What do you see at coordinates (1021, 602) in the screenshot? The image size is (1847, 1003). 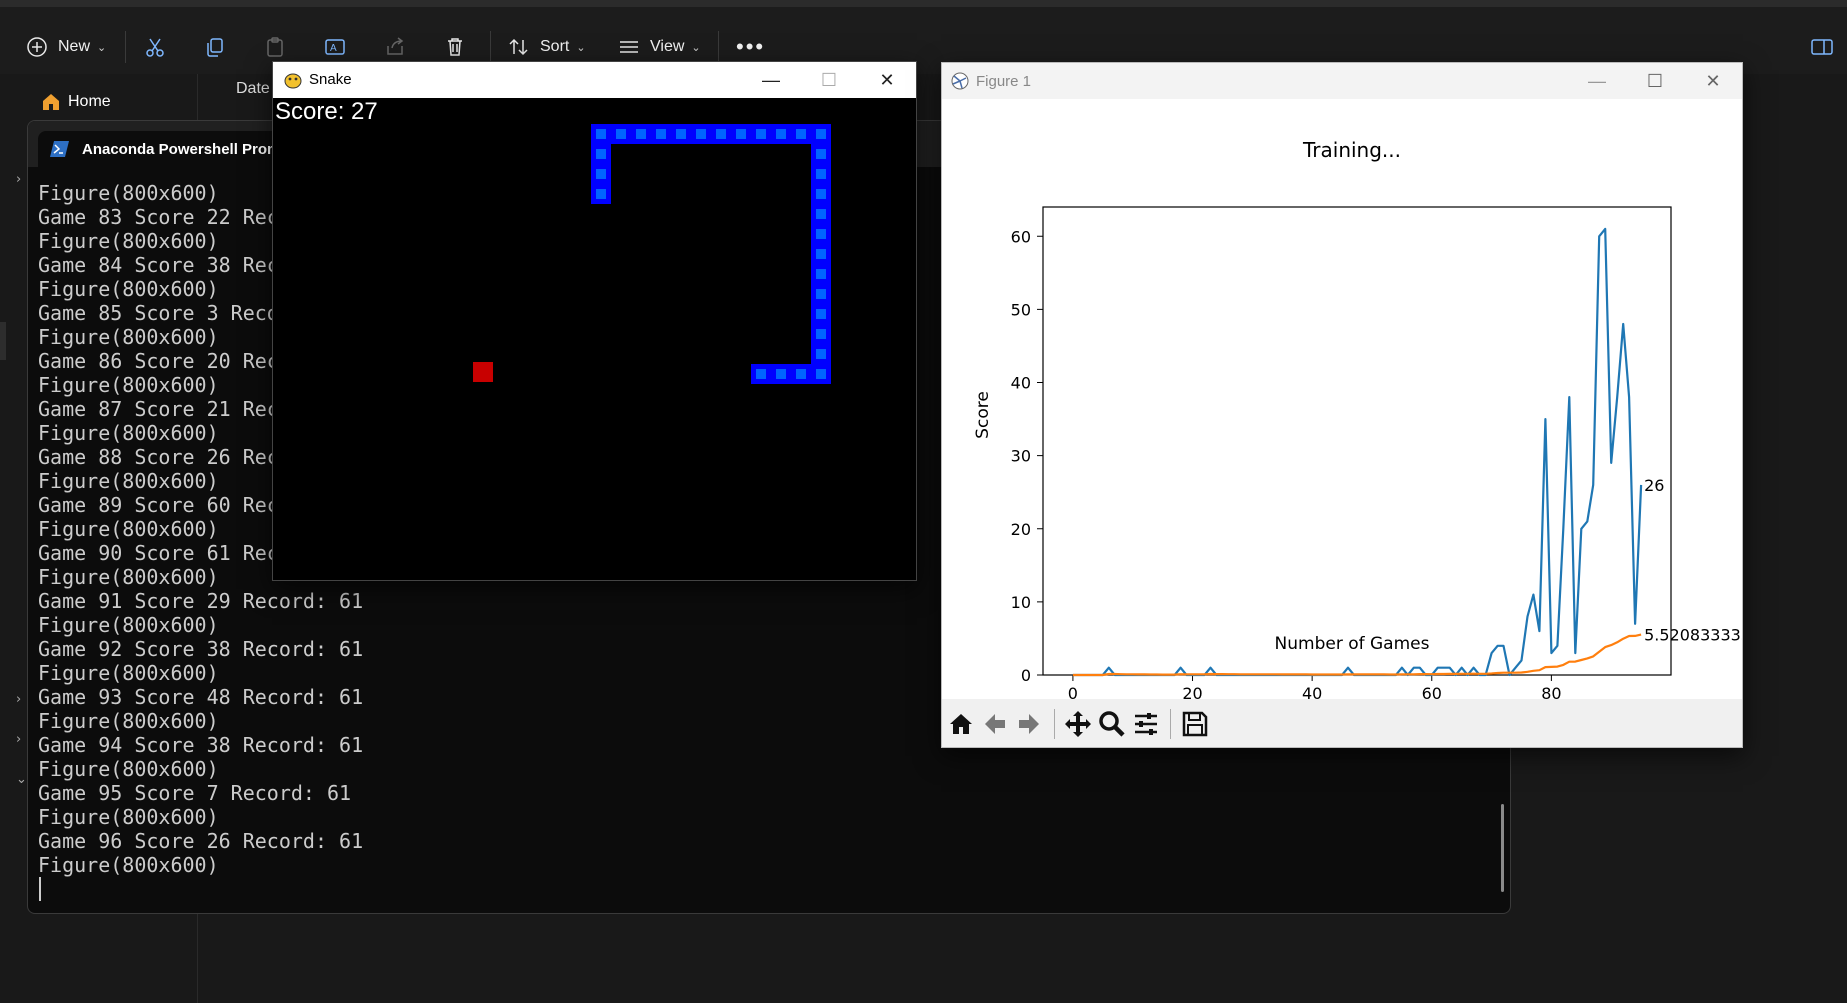 I see `y-tick-label: 10` at bounding box center [1021, 602].